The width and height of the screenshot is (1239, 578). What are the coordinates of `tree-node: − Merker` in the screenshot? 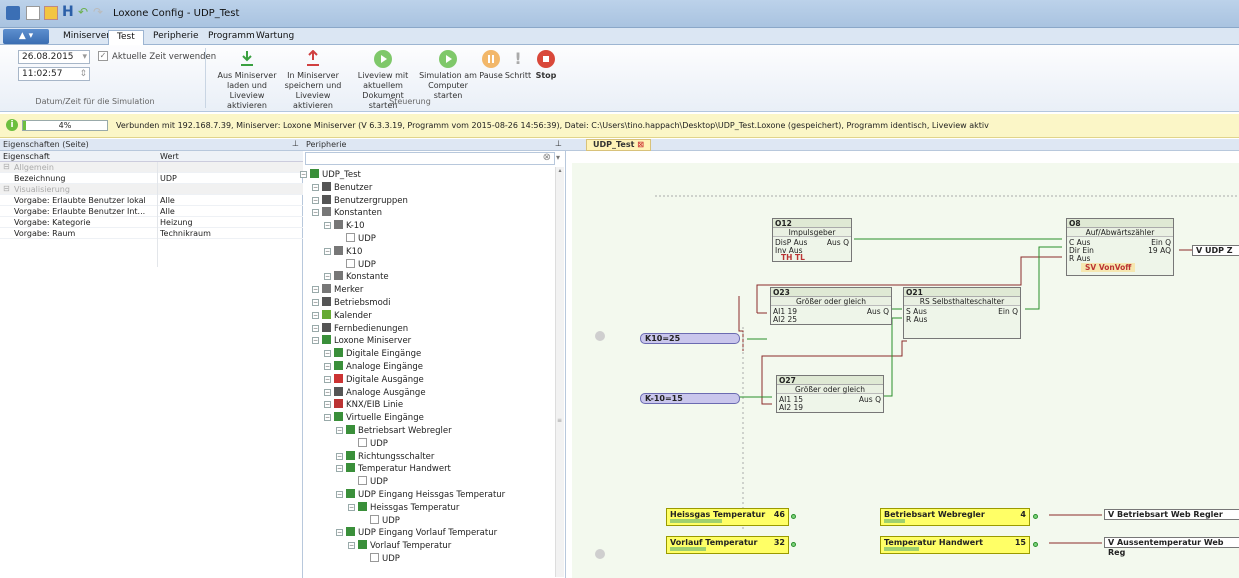 It's located at (337, 290).